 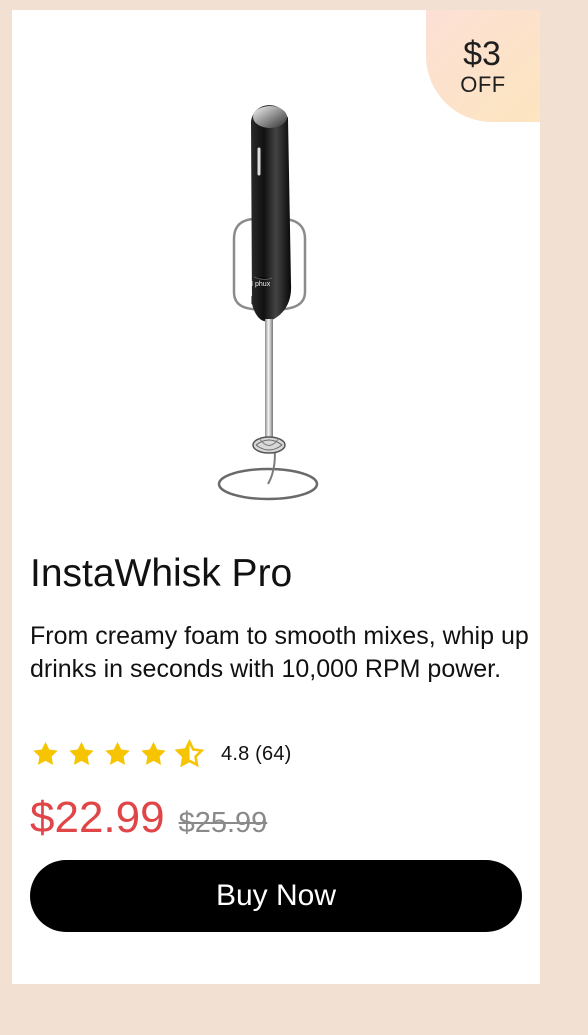 I want to click on discount-amount: $3, so click(x=482, y=54).